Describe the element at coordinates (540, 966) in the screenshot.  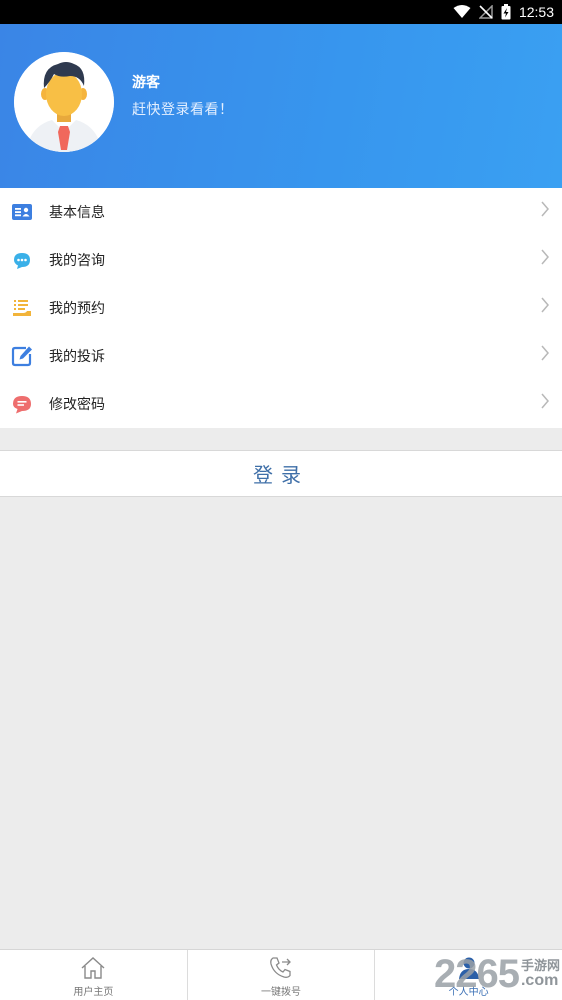
I see `watermark-cn: 手游网` at that location.